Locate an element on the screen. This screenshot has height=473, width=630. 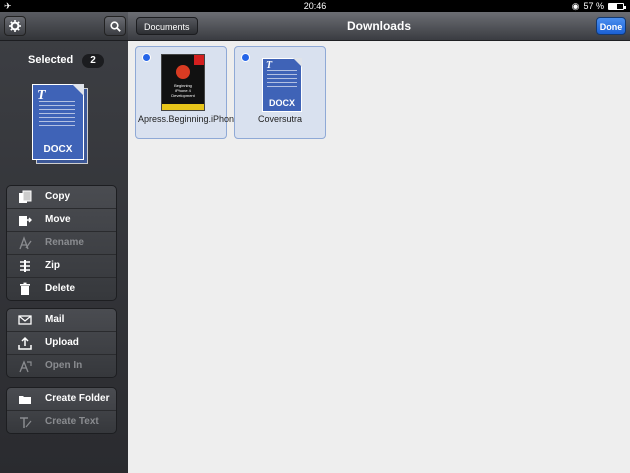
copy-label: Copy is located at coordinates (57, 196).